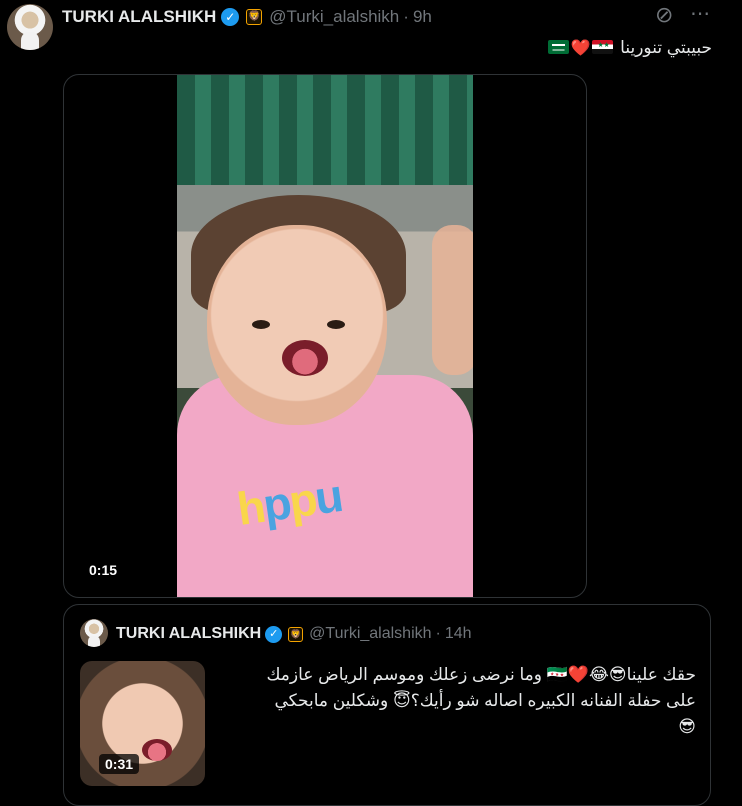 The height and width of the screenshot is (806, 742). What do you see at coordinates (189, 633) in the screenshot?
I see `quoted-author-name: TURKI ALALSHIKH` at bounding box center [189, 633].